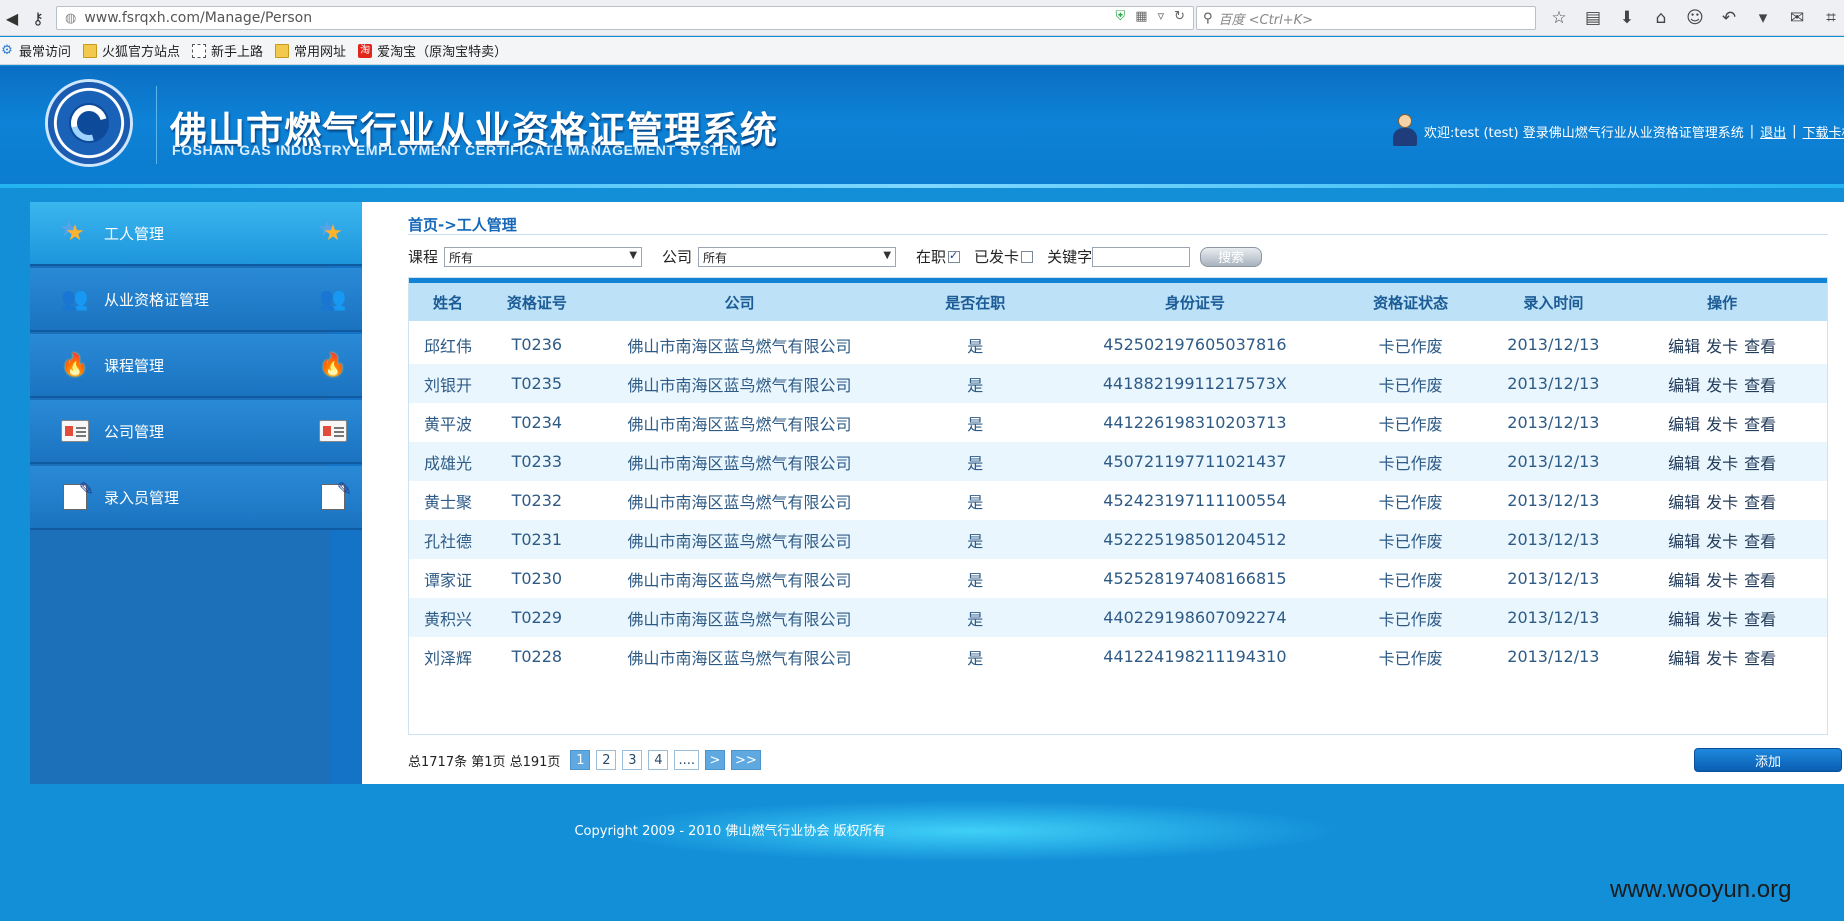 This screenshot has height=921, width=1844. What do you see at coordinates (658, 760) in the screenshot?
I see `page-button: 4` at bounding box center [658, 760].